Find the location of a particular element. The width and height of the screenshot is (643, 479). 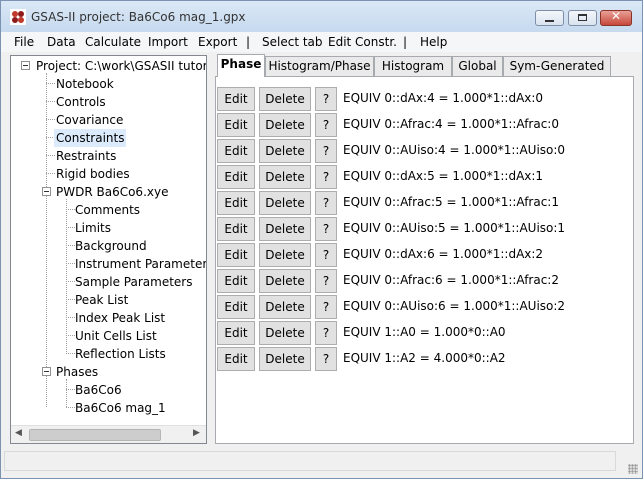

minimize-icon is located at coordinates (549, 21).